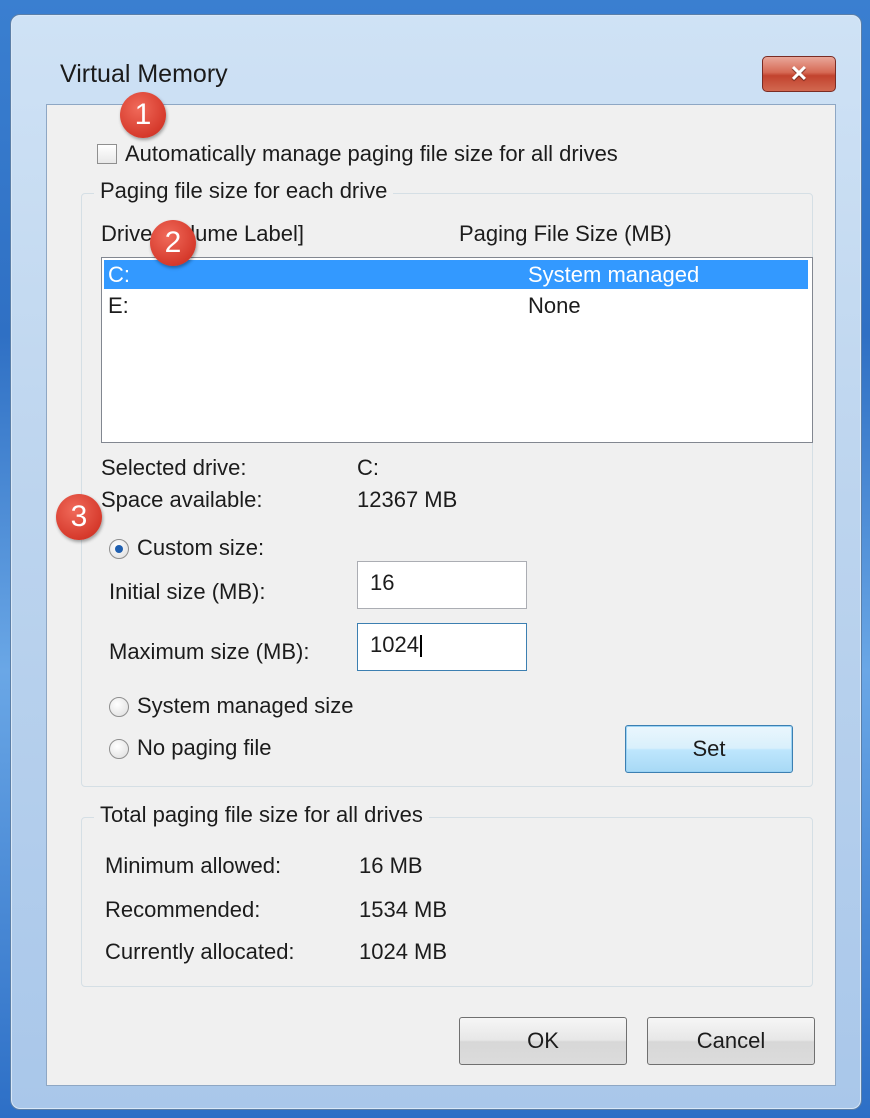 The image size is (870, 1118). Describe the element at coordinates (245, 706) in the screenshot. I see `system-managed-label: System managed size` at that location.